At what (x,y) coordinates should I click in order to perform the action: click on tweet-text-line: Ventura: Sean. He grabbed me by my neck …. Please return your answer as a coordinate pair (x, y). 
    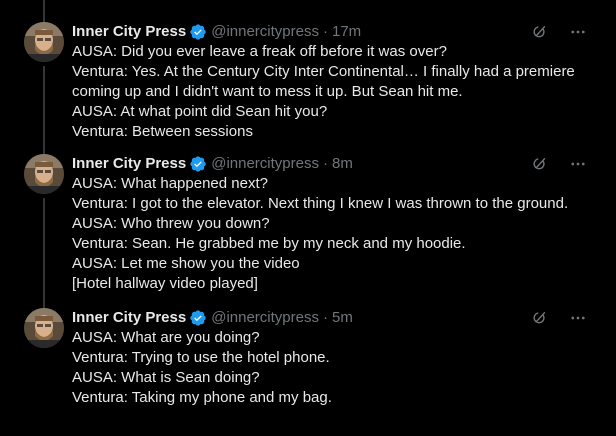
    Looking at the image, I should click on (269, 243).